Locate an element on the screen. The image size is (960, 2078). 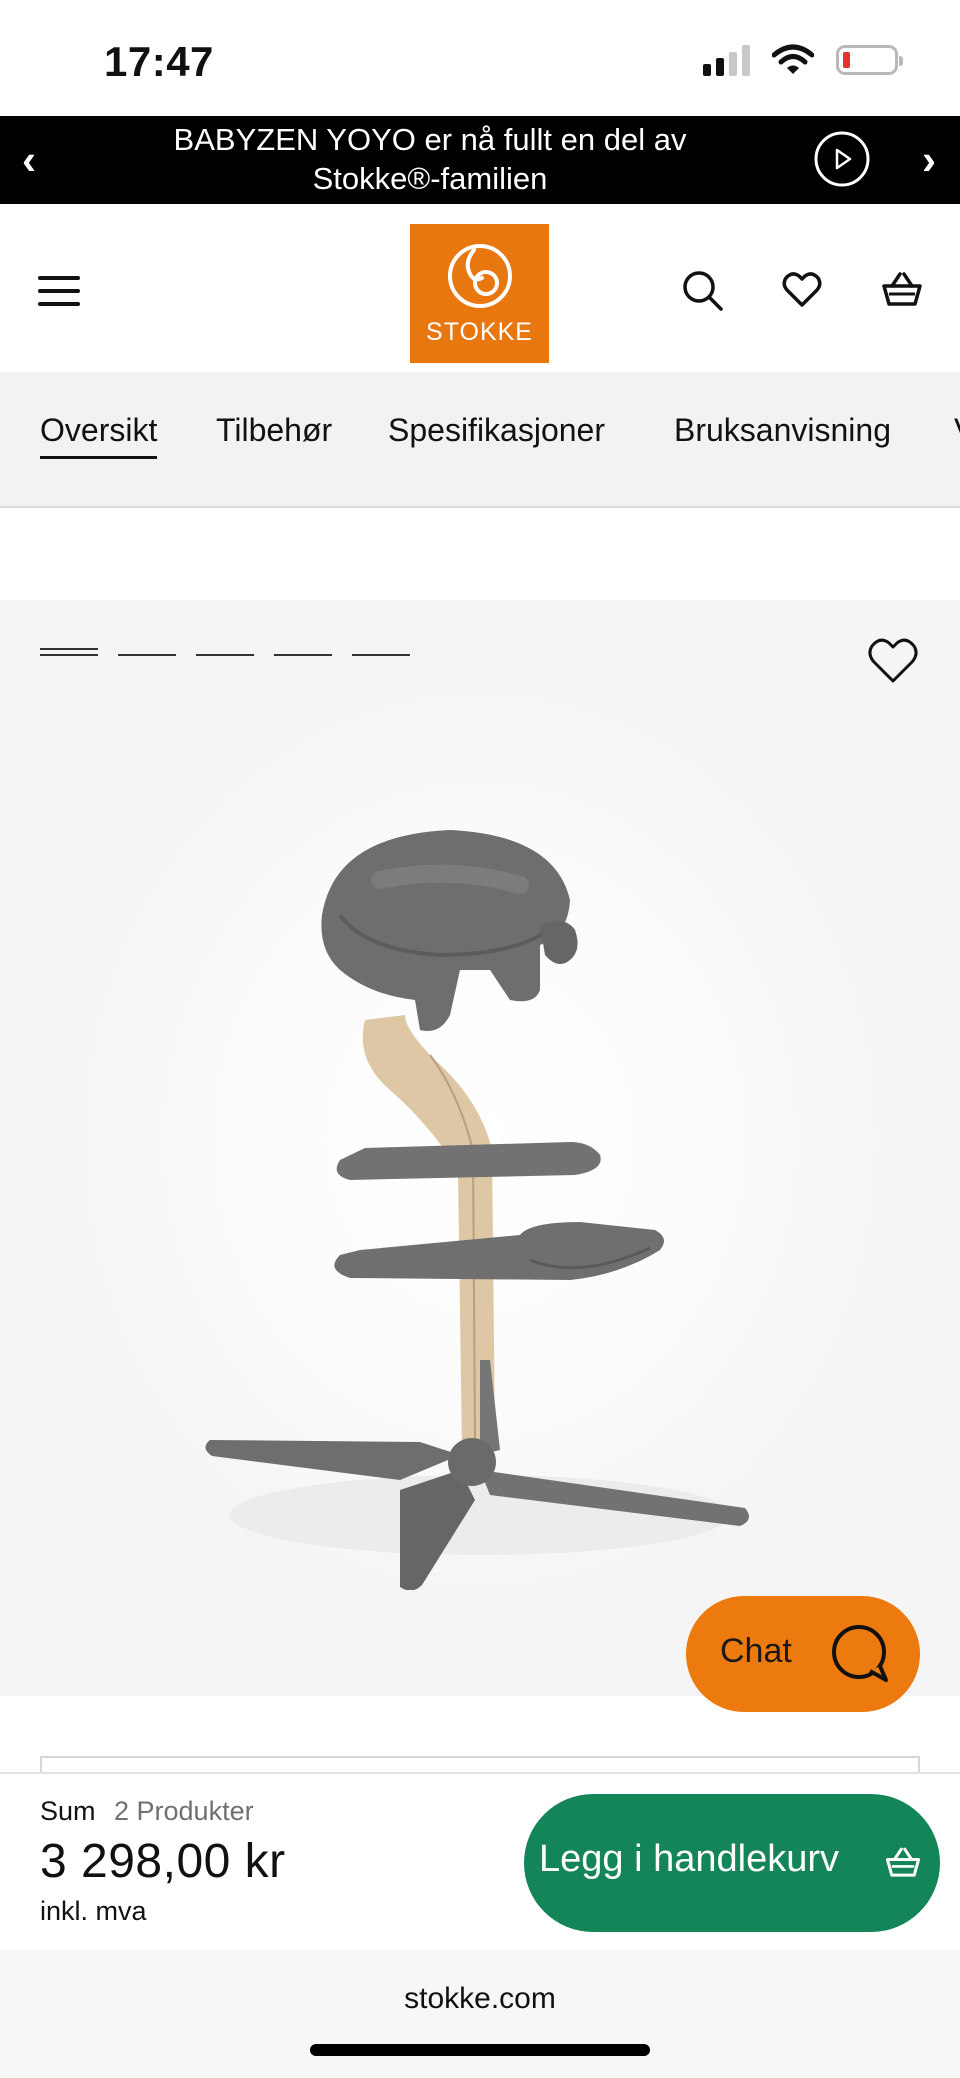
total-price: 3 298,00 kr is located at coordinates (163, 1861).